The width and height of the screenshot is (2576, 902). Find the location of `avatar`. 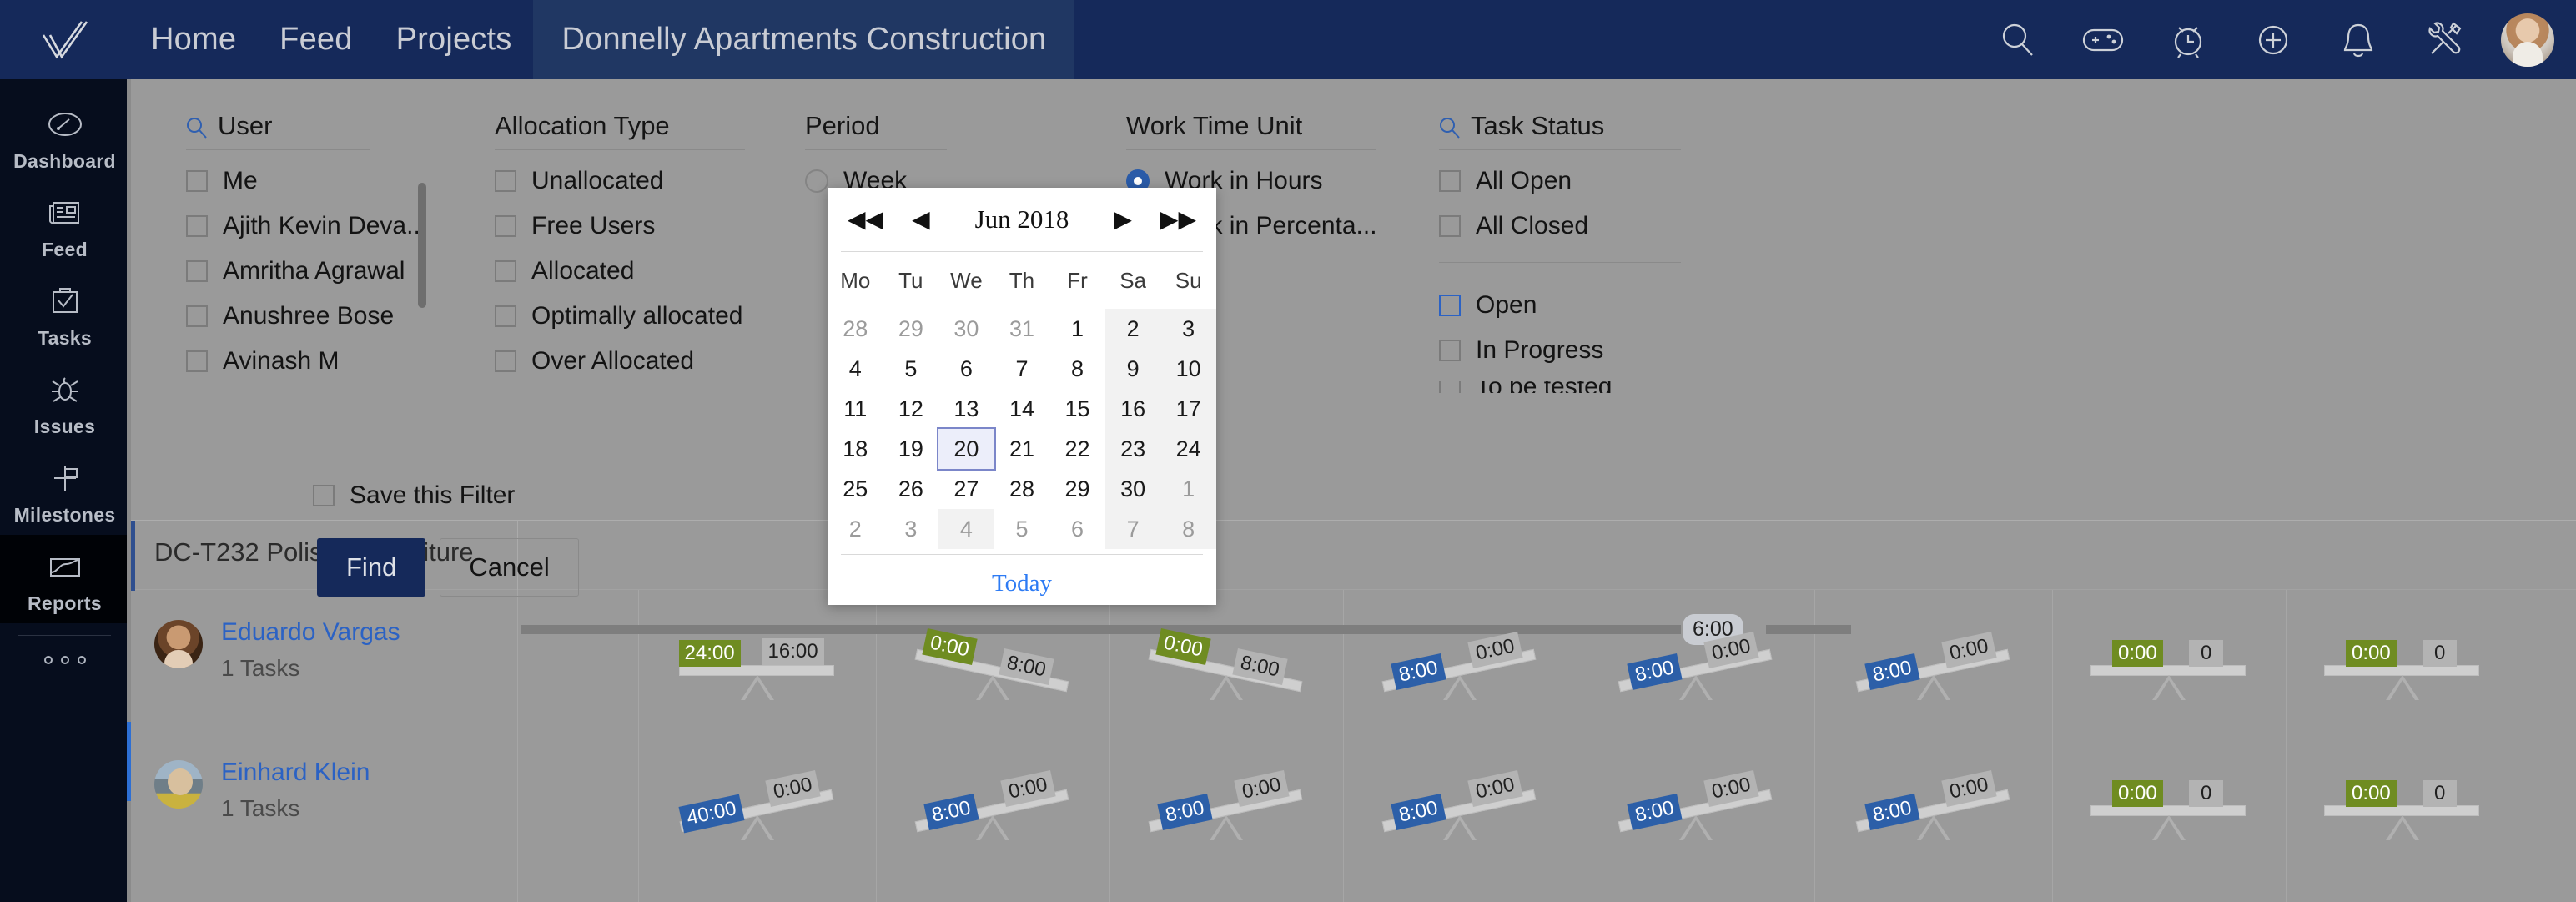

avatar is located at coordinates (2527, 40).